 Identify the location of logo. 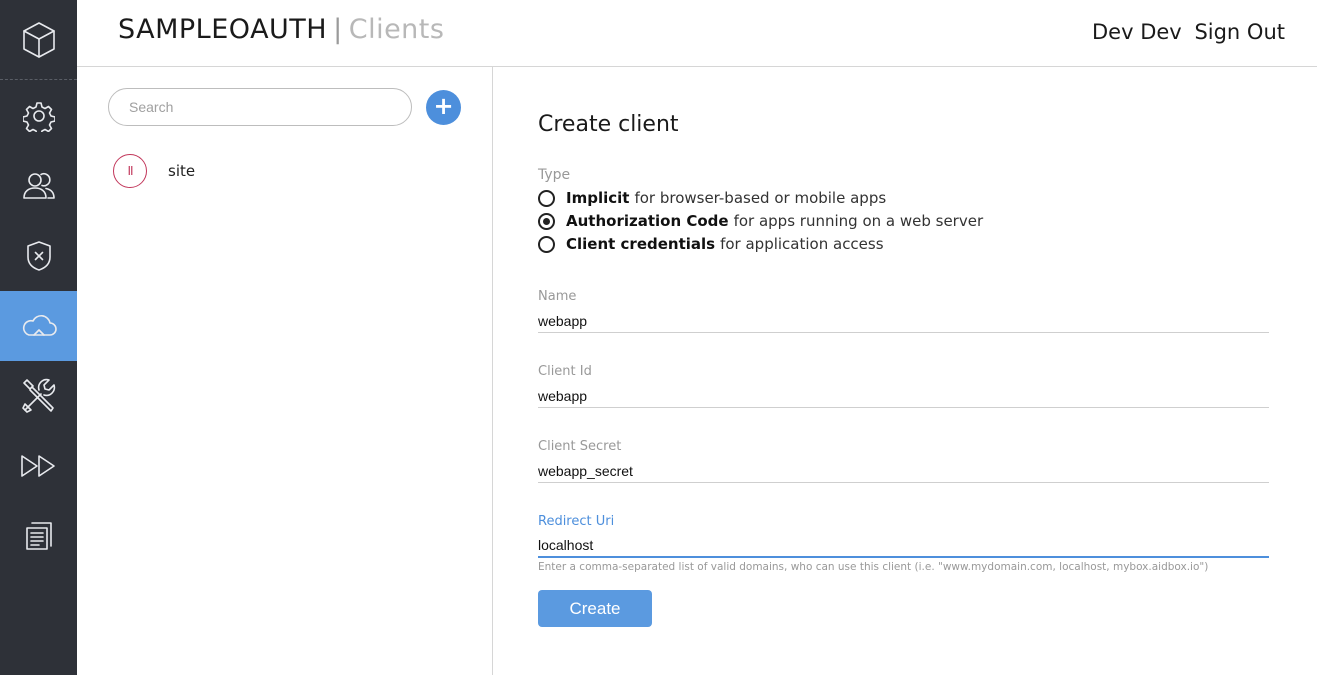
(38, 40).